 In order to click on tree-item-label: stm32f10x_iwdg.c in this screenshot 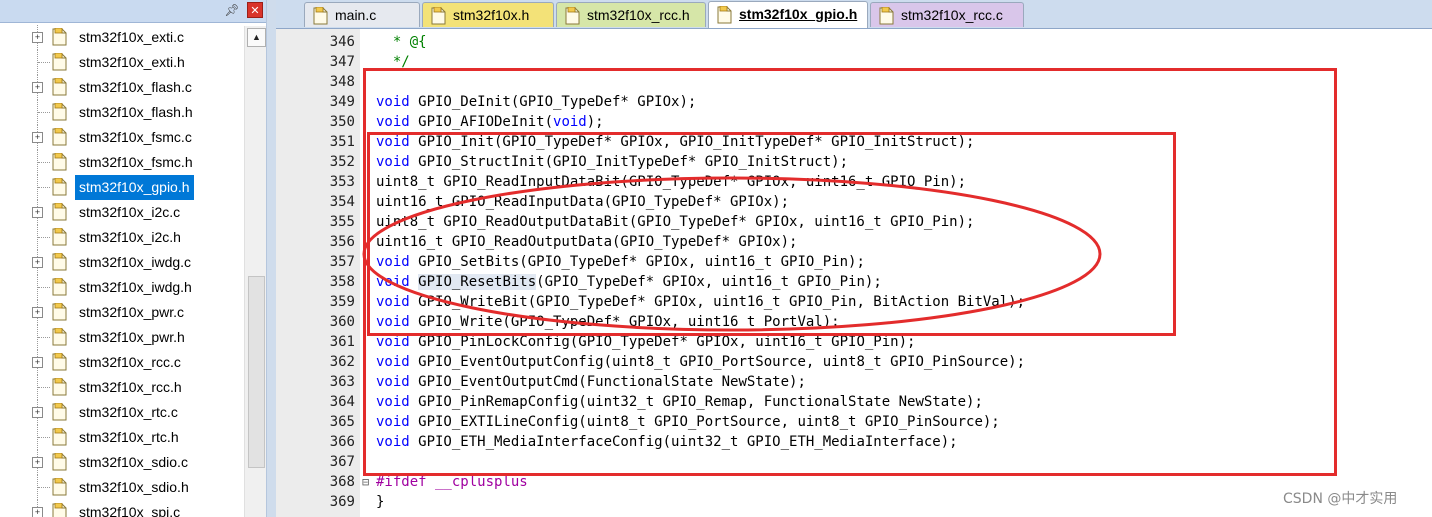, I will do `click(135, 262)`.